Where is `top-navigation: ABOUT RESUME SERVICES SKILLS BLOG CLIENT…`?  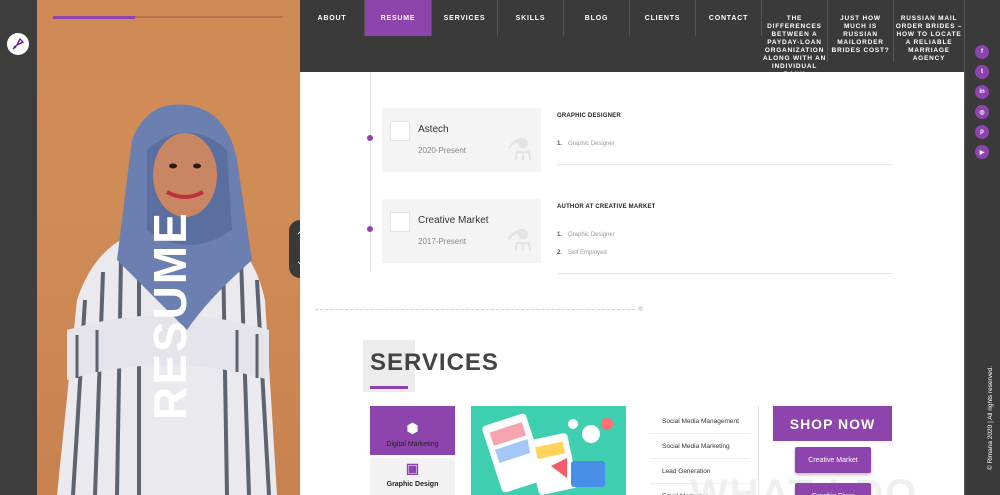 top-navigation: ABOUT RESUME SERVICES SKILLS BLOG CLIENT… is located at coordinates (632, 39).